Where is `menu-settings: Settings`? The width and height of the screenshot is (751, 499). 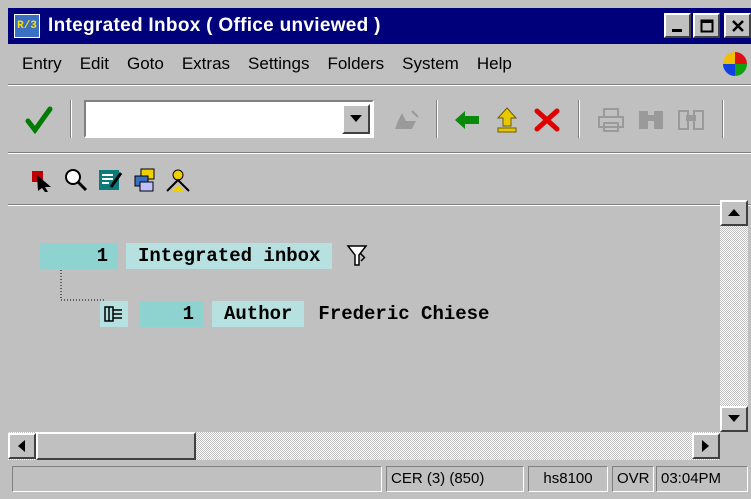 menu-settings: Settings is located at coordinates (278, 64).